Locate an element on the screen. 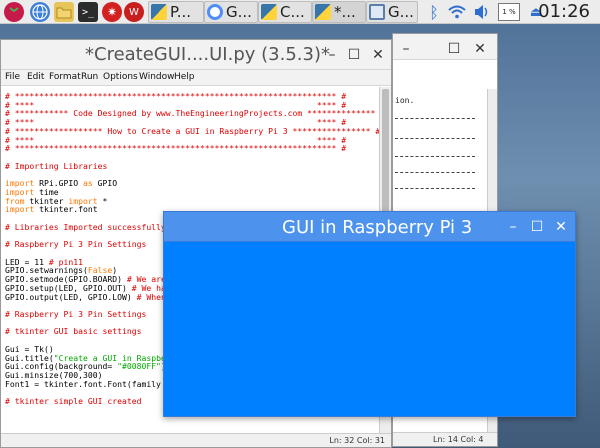 The image size is (600, 448). menu-edit: Edit is located at coordinates (35, 77).